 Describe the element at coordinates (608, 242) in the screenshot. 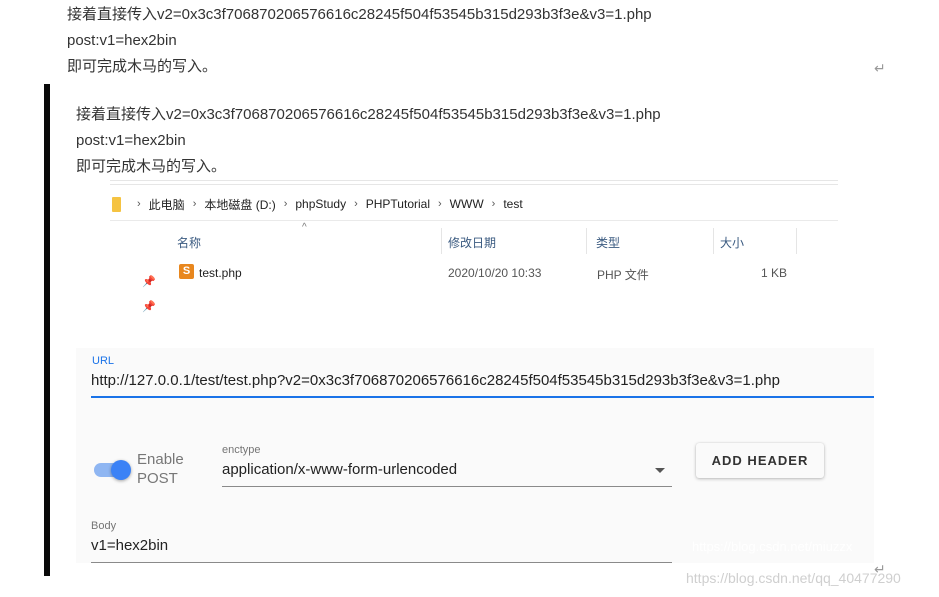

I see `column-header-type: 类型` at that location.